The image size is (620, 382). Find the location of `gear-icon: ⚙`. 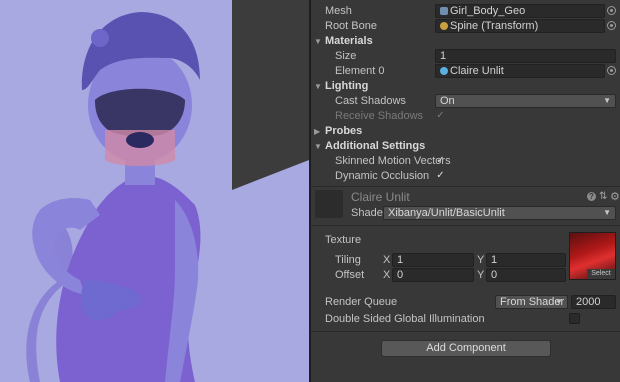

gear-icon: ⚙ is located at coordinates (615, 196).